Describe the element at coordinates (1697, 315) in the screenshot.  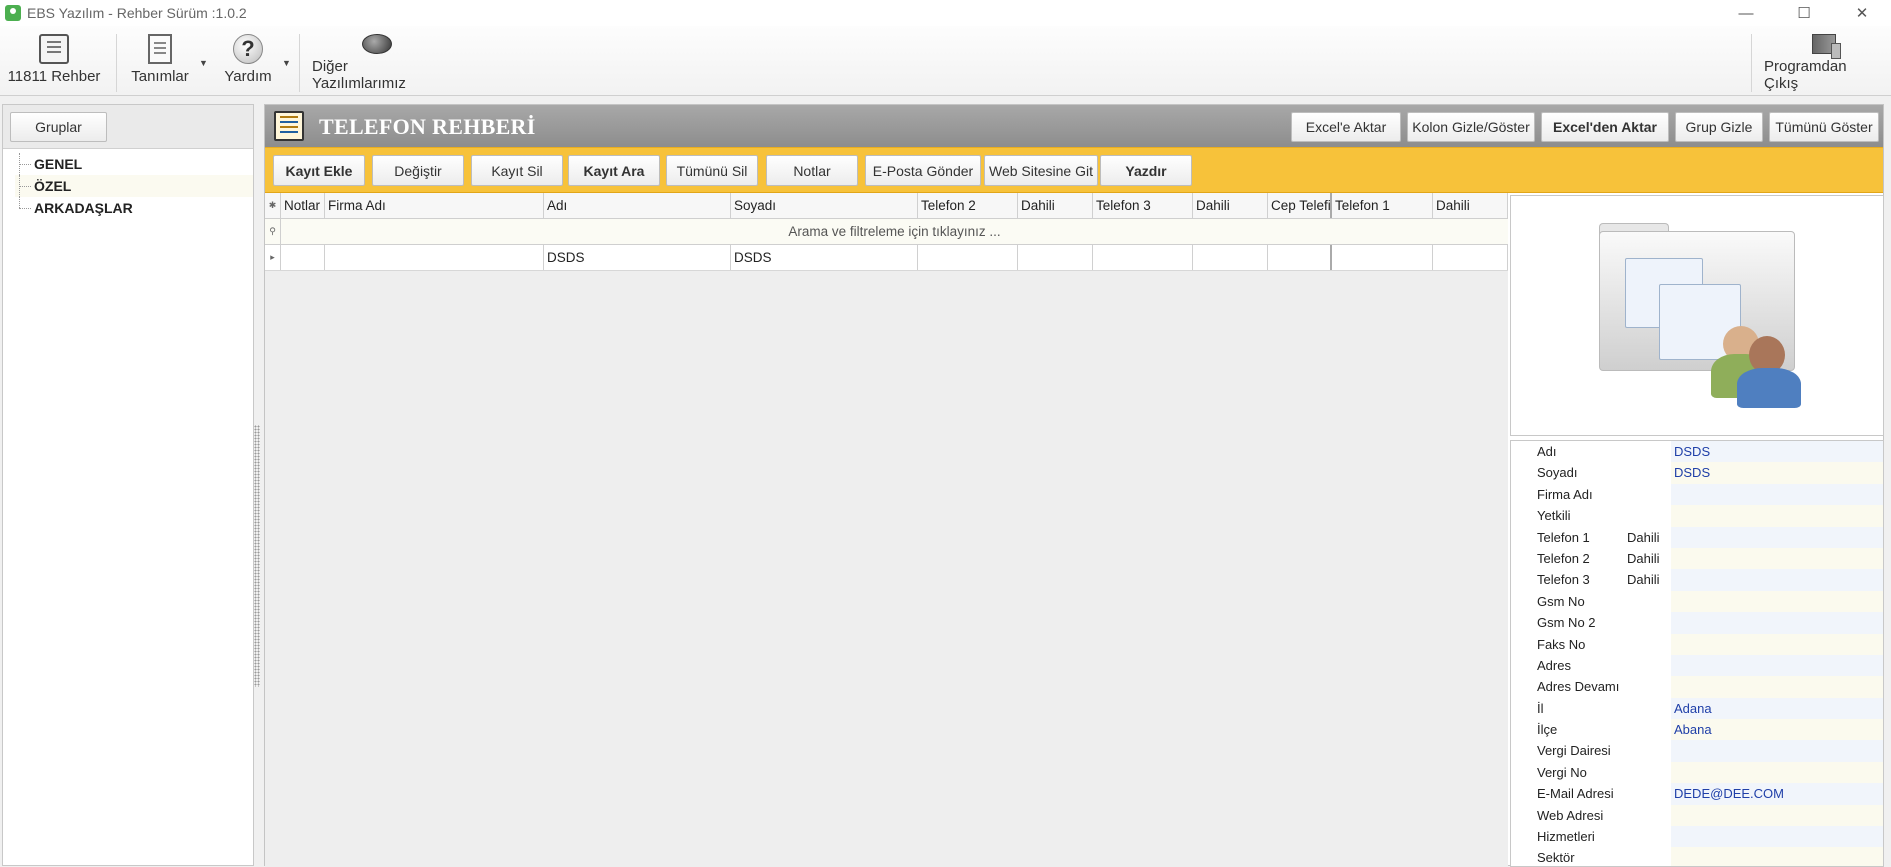
I see `contact-photo` at that location.